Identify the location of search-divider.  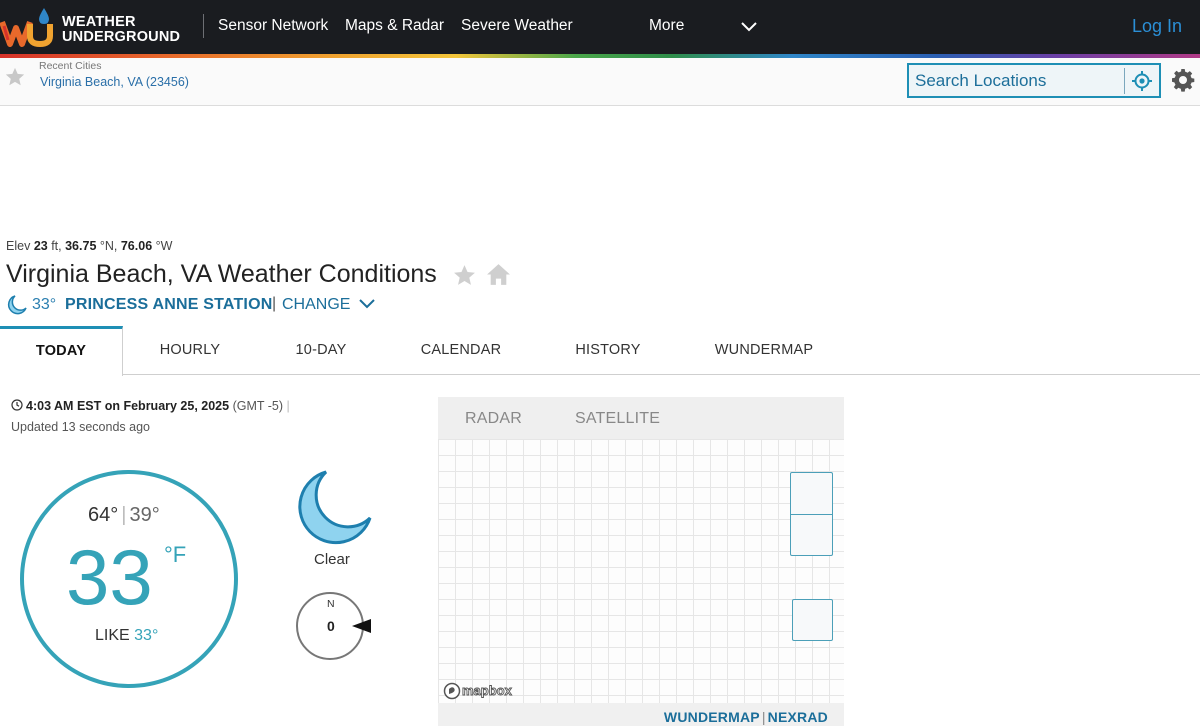
(1124, 81).